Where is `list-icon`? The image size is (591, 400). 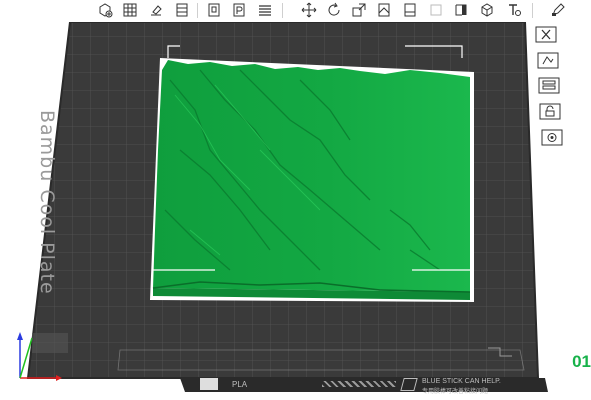 list-icon is located at coordinates (265, 10).